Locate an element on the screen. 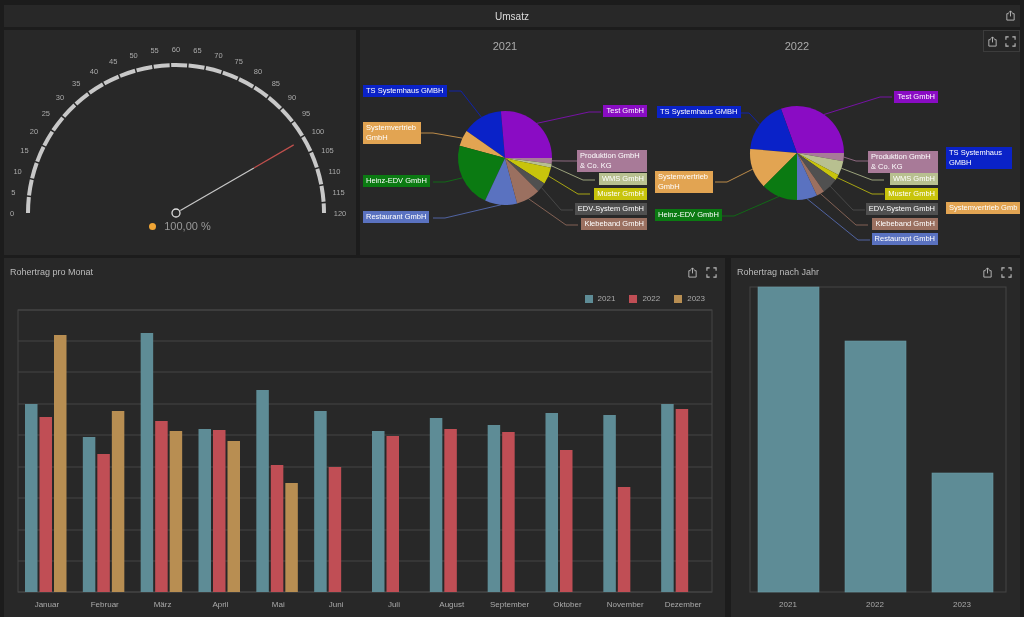 This screenshot has width=1024, height=617. gauge-reading: 100,00 % is located at coordinates (187, 226).